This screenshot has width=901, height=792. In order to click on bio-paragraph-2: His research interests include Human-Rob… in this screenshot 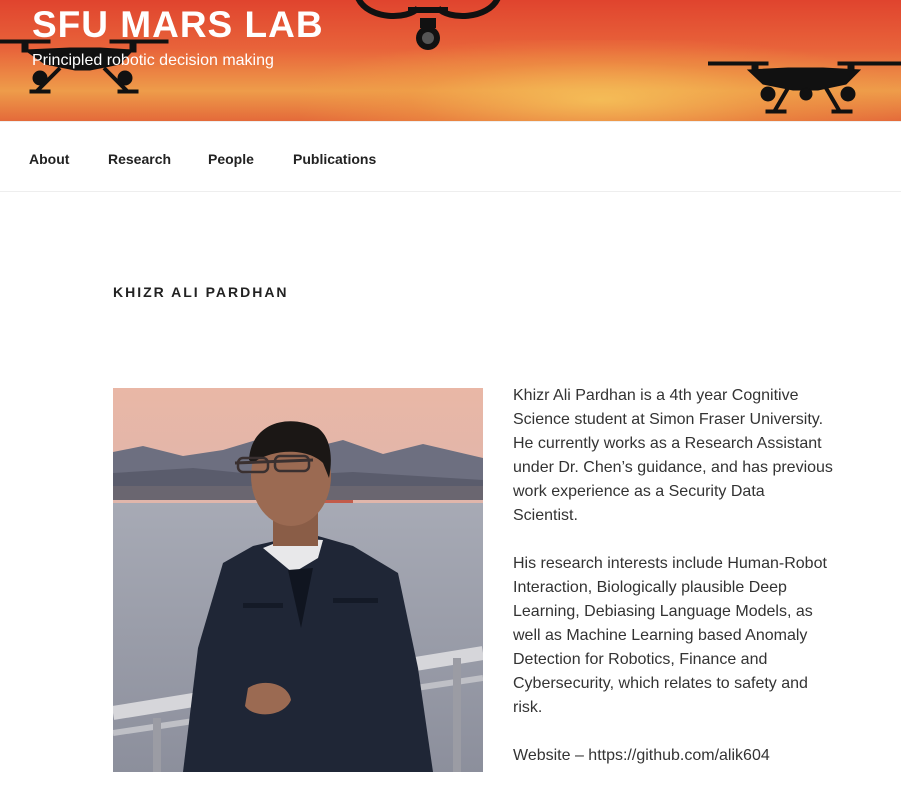, I will do `click(670, 635)`.